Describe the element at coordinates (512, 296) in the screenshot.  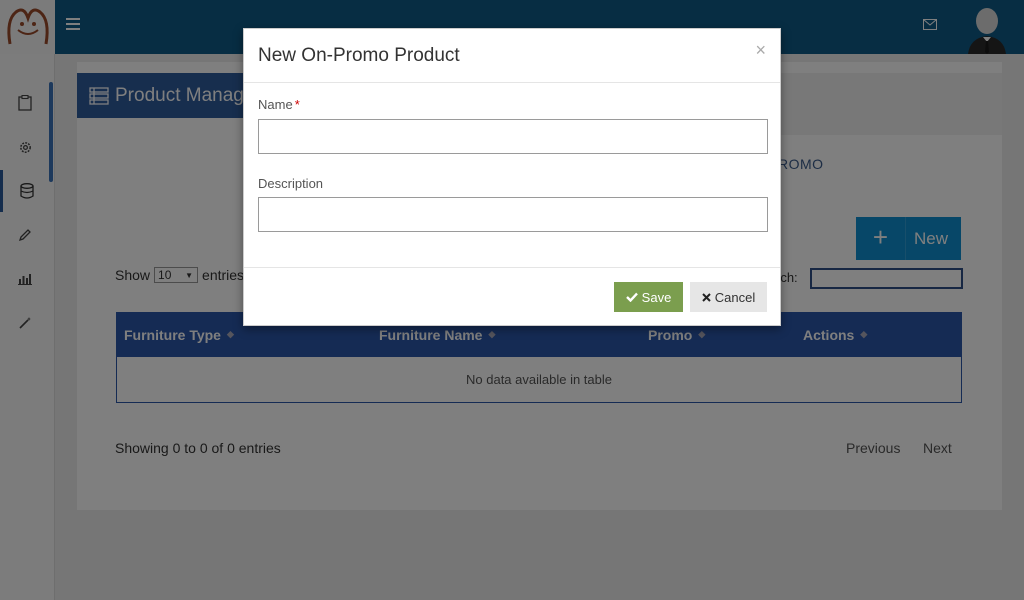
I see `modal-footer: Save Cancel` at that location.